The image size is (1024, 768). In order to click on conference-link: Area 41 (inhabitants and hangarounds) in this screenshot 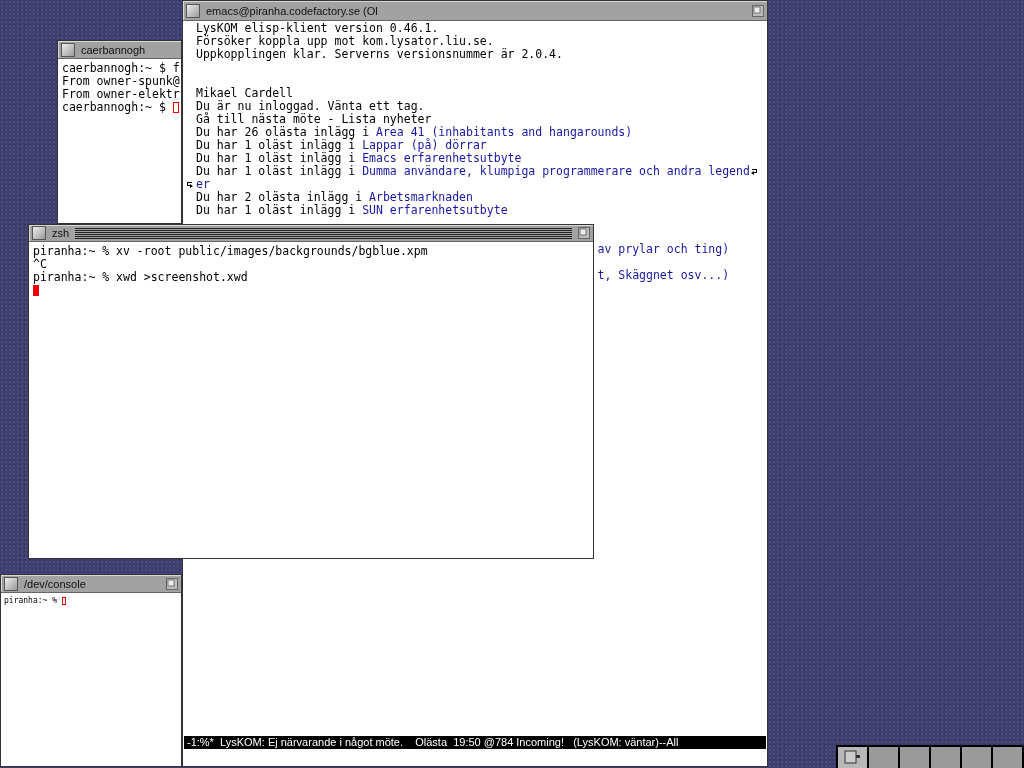, I will do `click(504, 132)`.